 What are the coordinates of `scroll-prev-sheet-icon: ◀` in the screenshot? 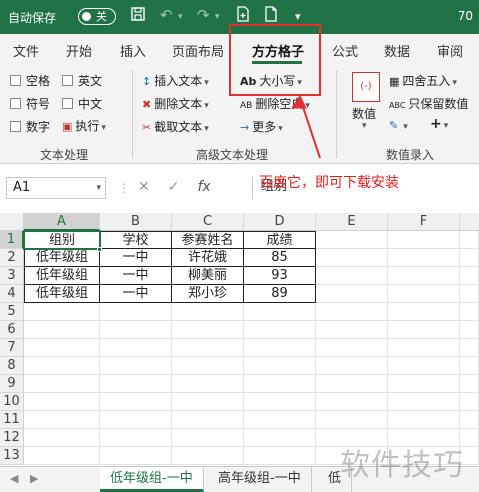 It's located at (14, 478).